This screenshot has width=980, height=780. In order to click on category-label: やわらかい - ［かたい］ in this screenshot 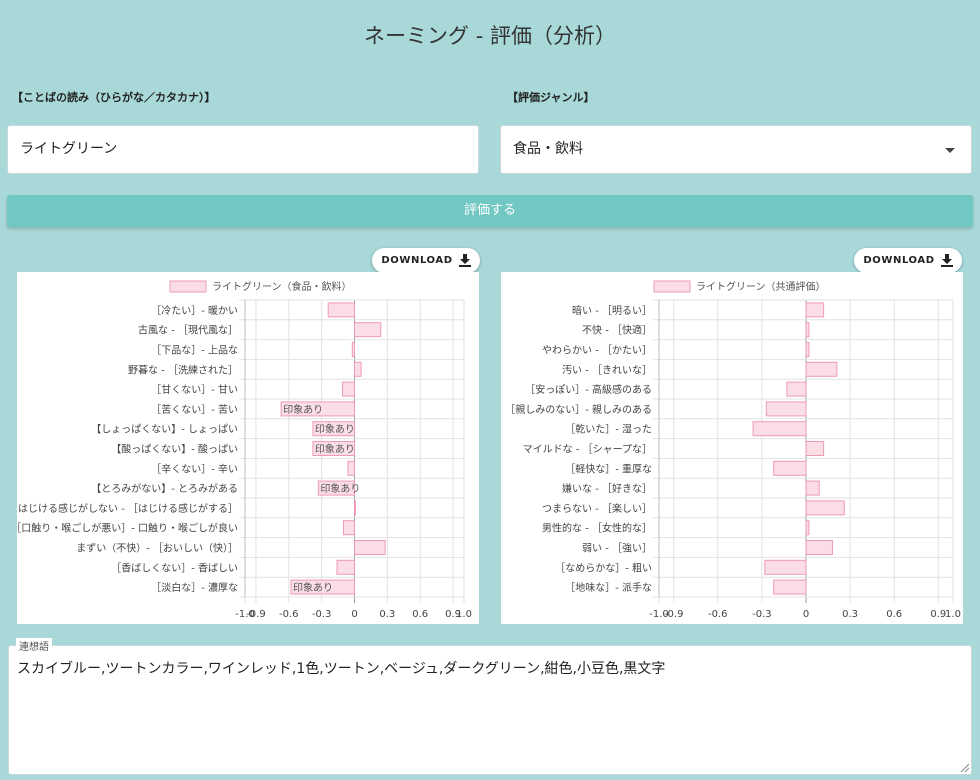, I will do `click(597, 351)`.